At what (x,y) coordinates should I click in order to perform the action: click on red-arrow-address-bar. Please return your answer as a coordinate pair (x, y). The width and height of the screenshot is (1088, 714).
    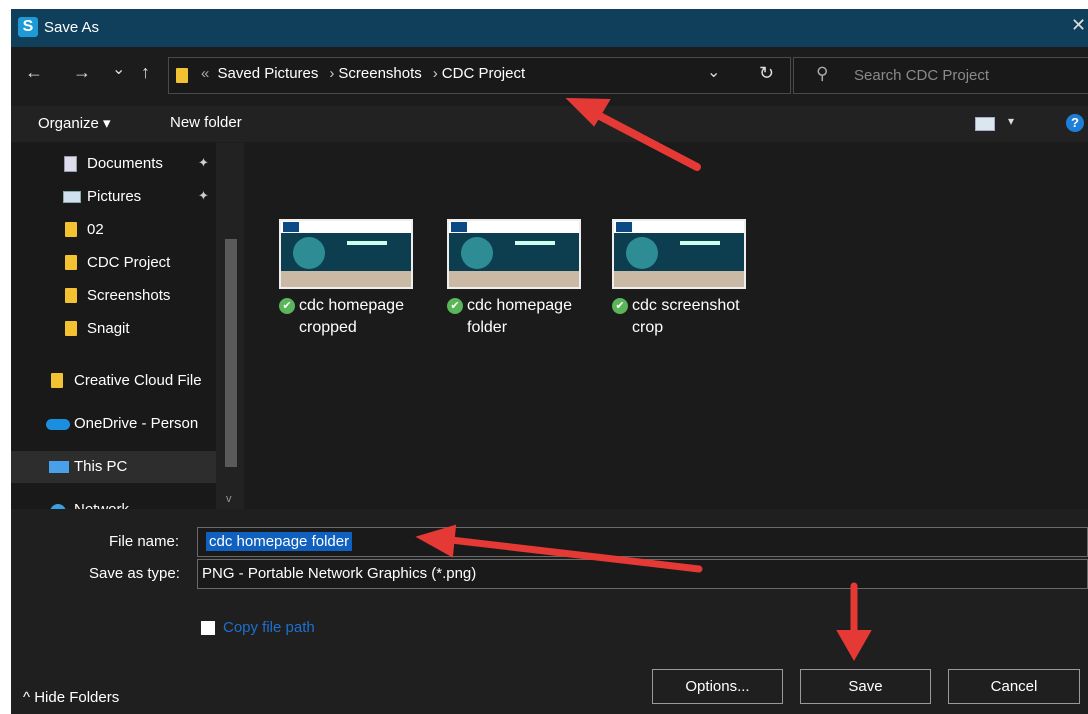
    Looking at the image, I should click on (645, 140).